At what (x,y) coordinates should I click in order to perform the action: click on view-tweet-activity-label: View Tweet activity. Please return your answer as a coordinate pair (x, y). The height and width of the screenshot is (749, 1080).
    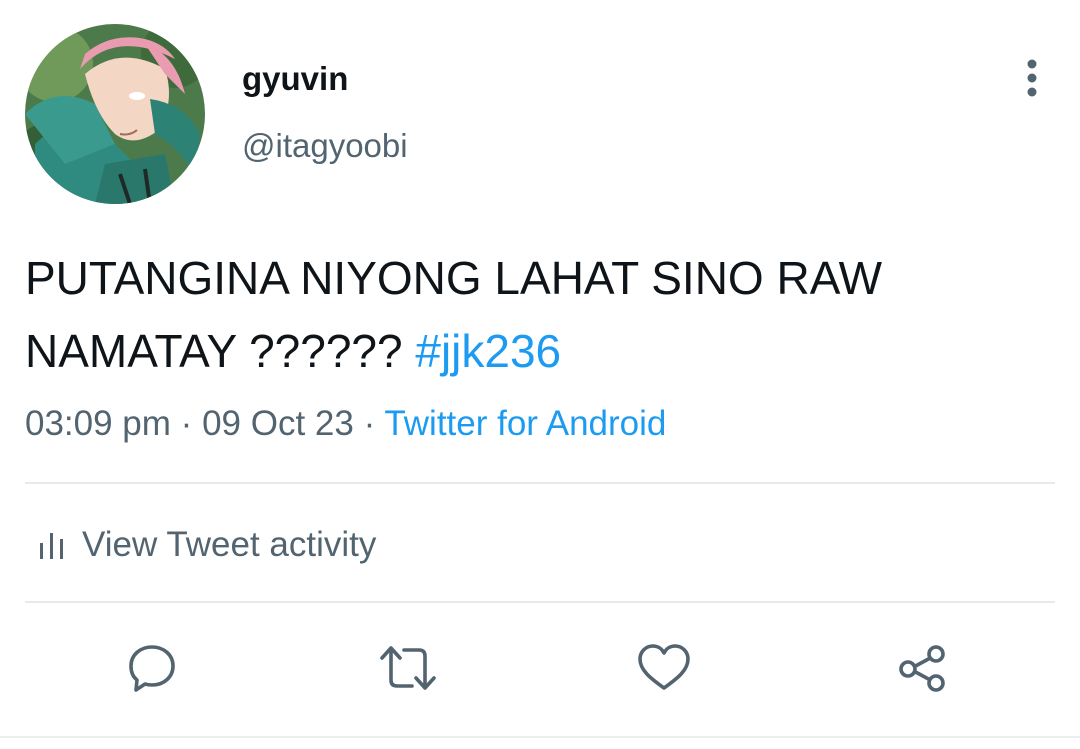
    Looking at the image, I should click on (229, 544).